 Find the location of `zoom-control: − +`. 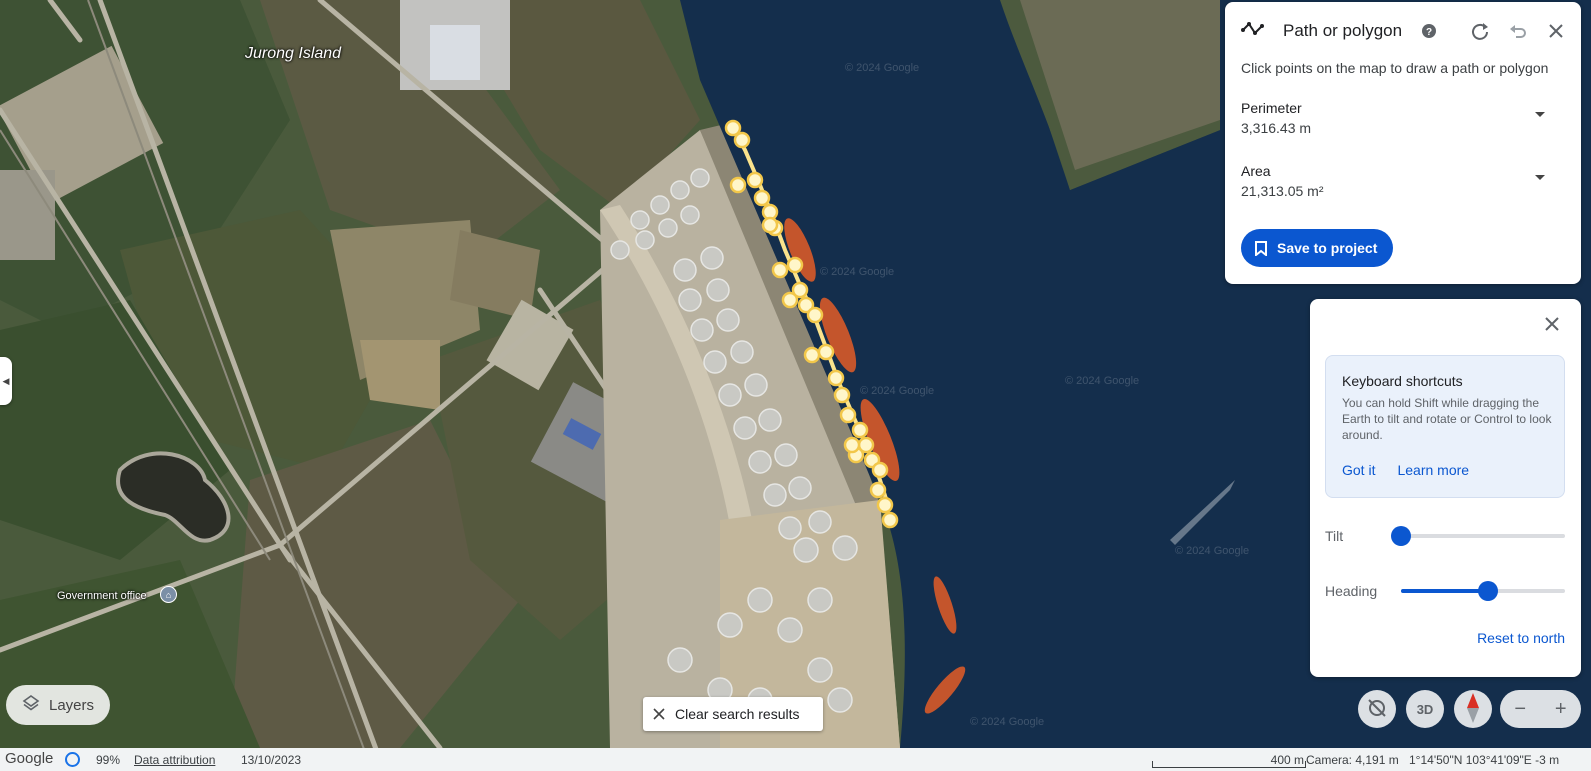

zoom-control: − + is located at coordinates (1540, 709).